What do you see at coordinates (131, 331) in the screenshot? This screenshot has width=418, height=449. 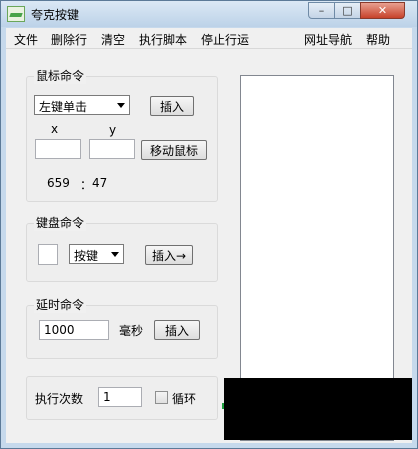 I see `delay-unit-label: 毫秒` at bounding box center [131, 331].